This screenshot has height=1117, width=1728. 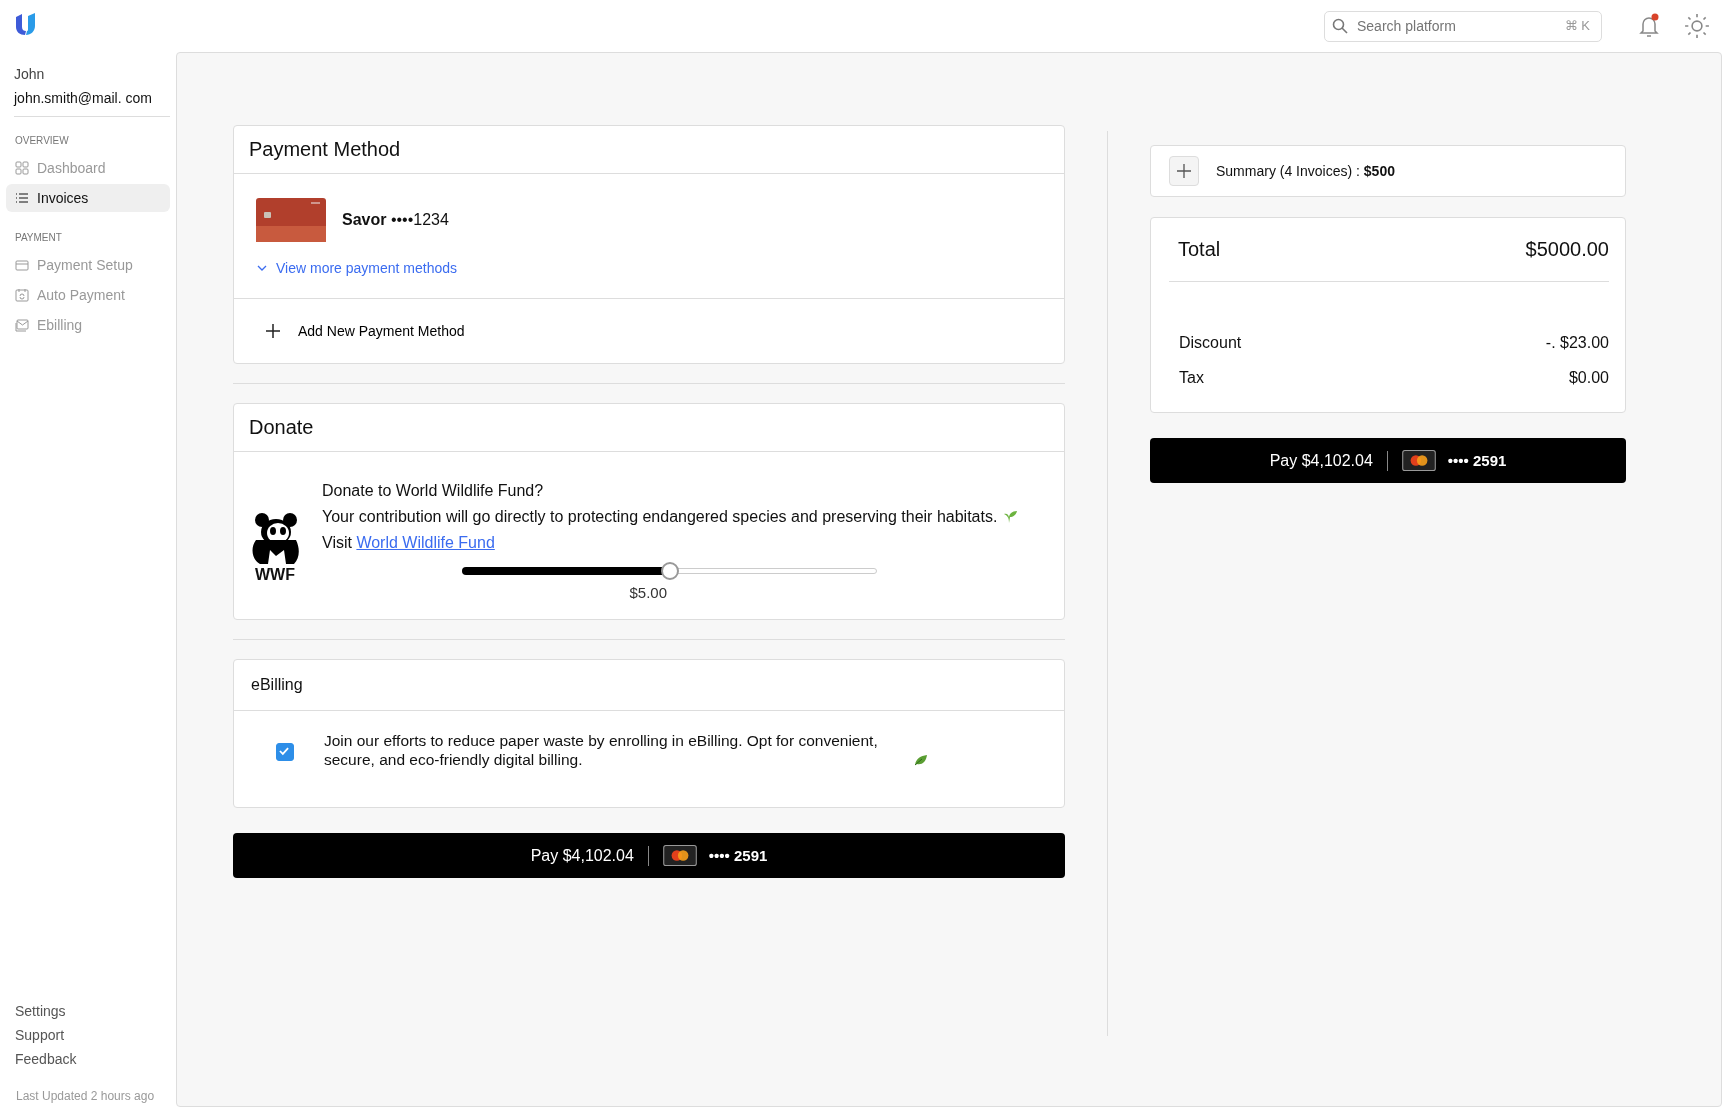 What do you see at coordinates (1697, 26) in the screenshot?
I see `theme-sun-icon` at bounding box center [1697, 26].